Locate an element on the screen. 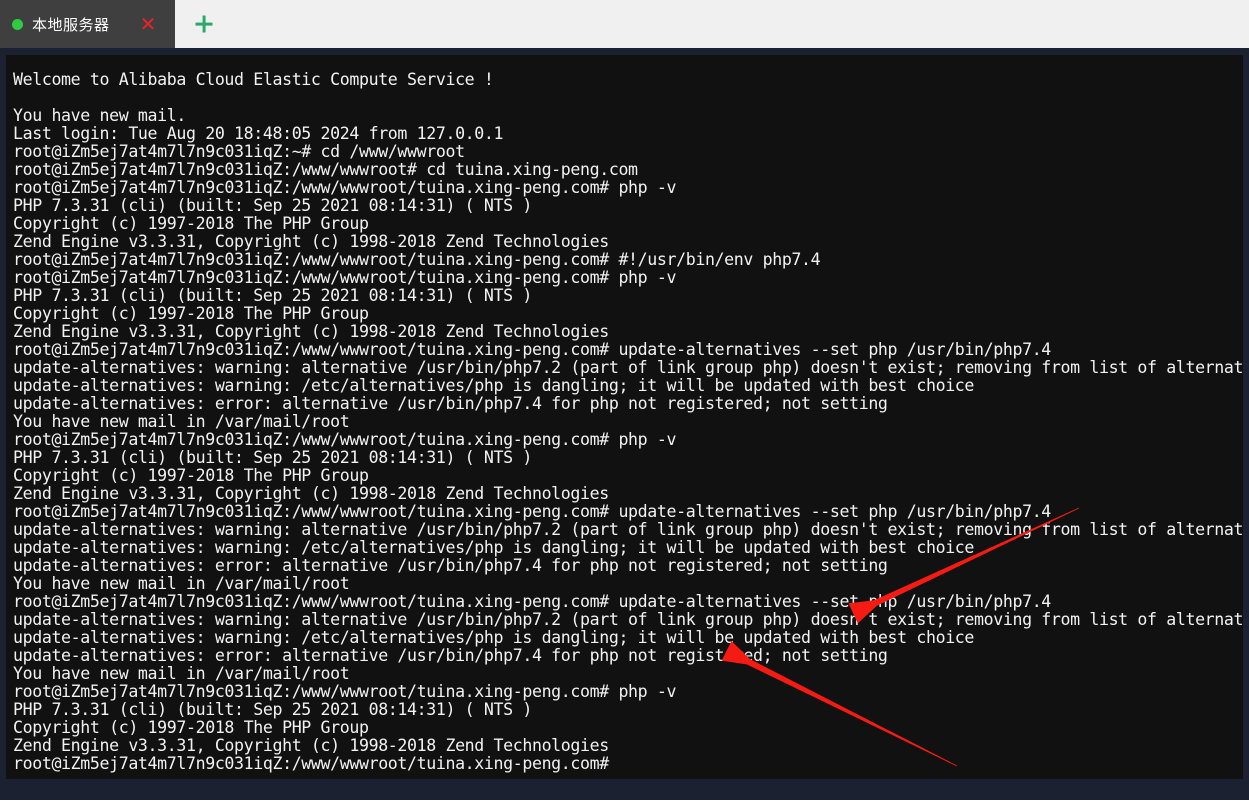 The image size is (1249, 807). tab-local-server: 本地服务器 ✕ is located at coordinates (87, 24).